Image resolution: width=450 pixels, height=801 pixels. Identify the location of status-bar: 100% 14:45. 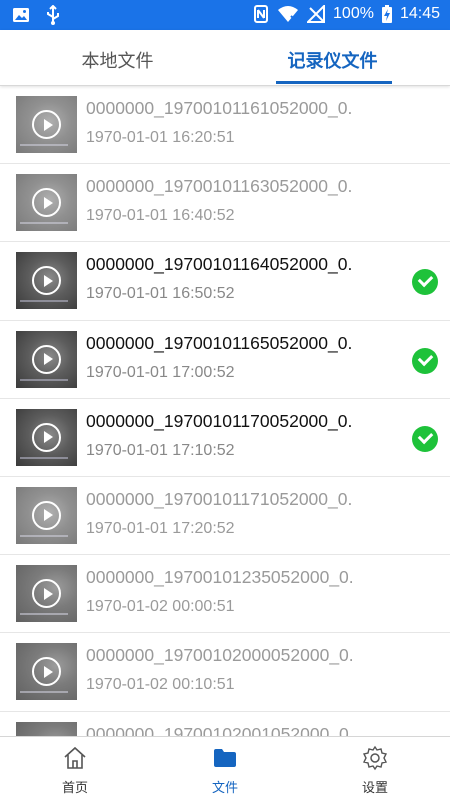
(225, 15).